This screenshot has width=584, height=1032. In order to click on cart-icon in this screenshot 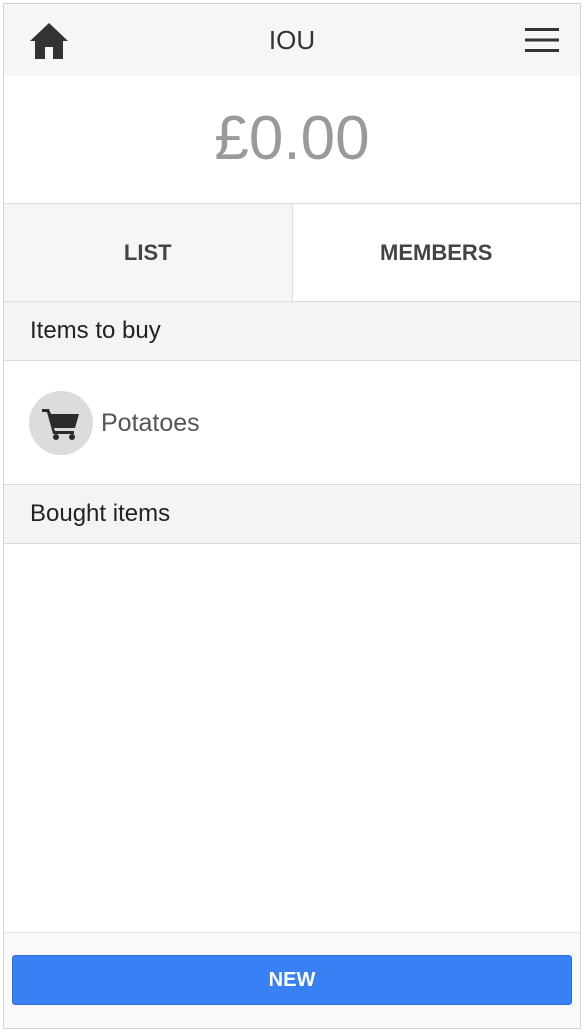, I will do `click(60, 424)`.